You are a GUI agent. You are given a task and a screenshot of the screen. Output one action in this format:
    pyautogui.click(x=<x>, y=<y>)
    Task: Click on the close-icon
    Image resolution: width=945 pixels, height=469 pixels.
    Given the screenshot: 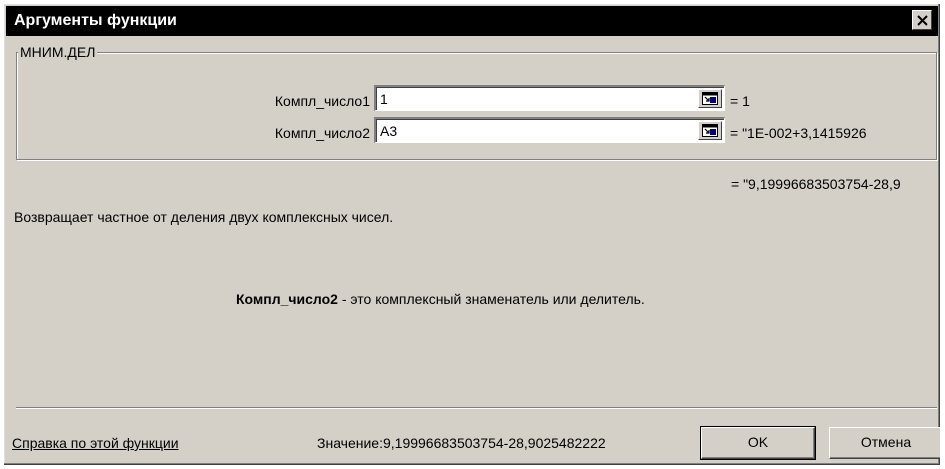 What is the action you would take?
    pyautogui.click(x=922, y=20)
    